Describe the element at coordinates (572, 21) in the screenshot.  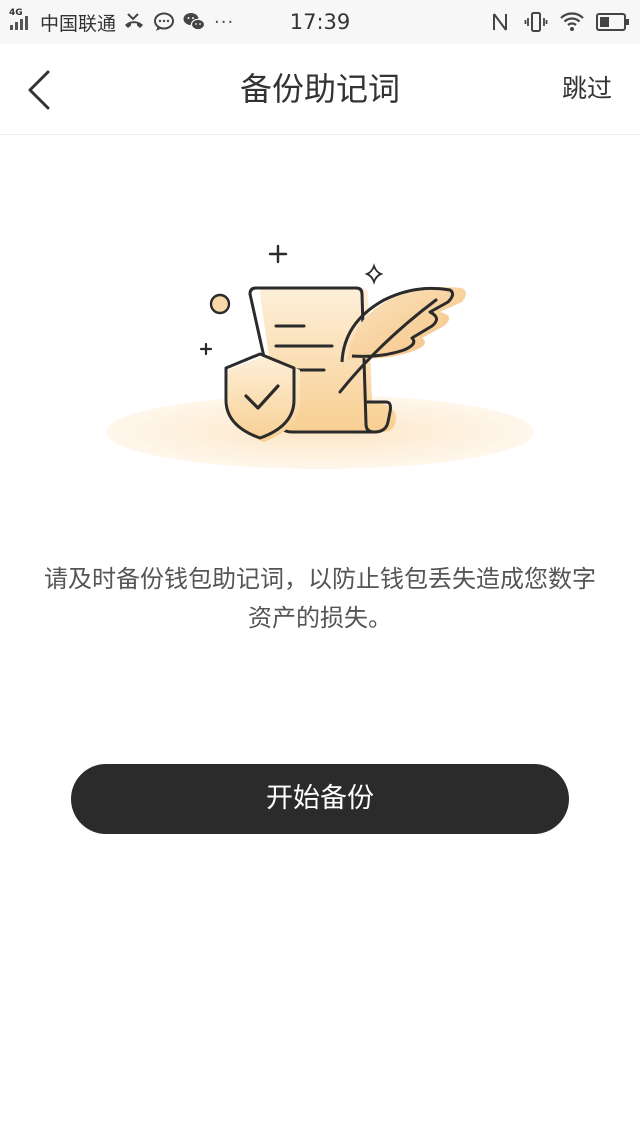
I see `wifi-icon` at that location.